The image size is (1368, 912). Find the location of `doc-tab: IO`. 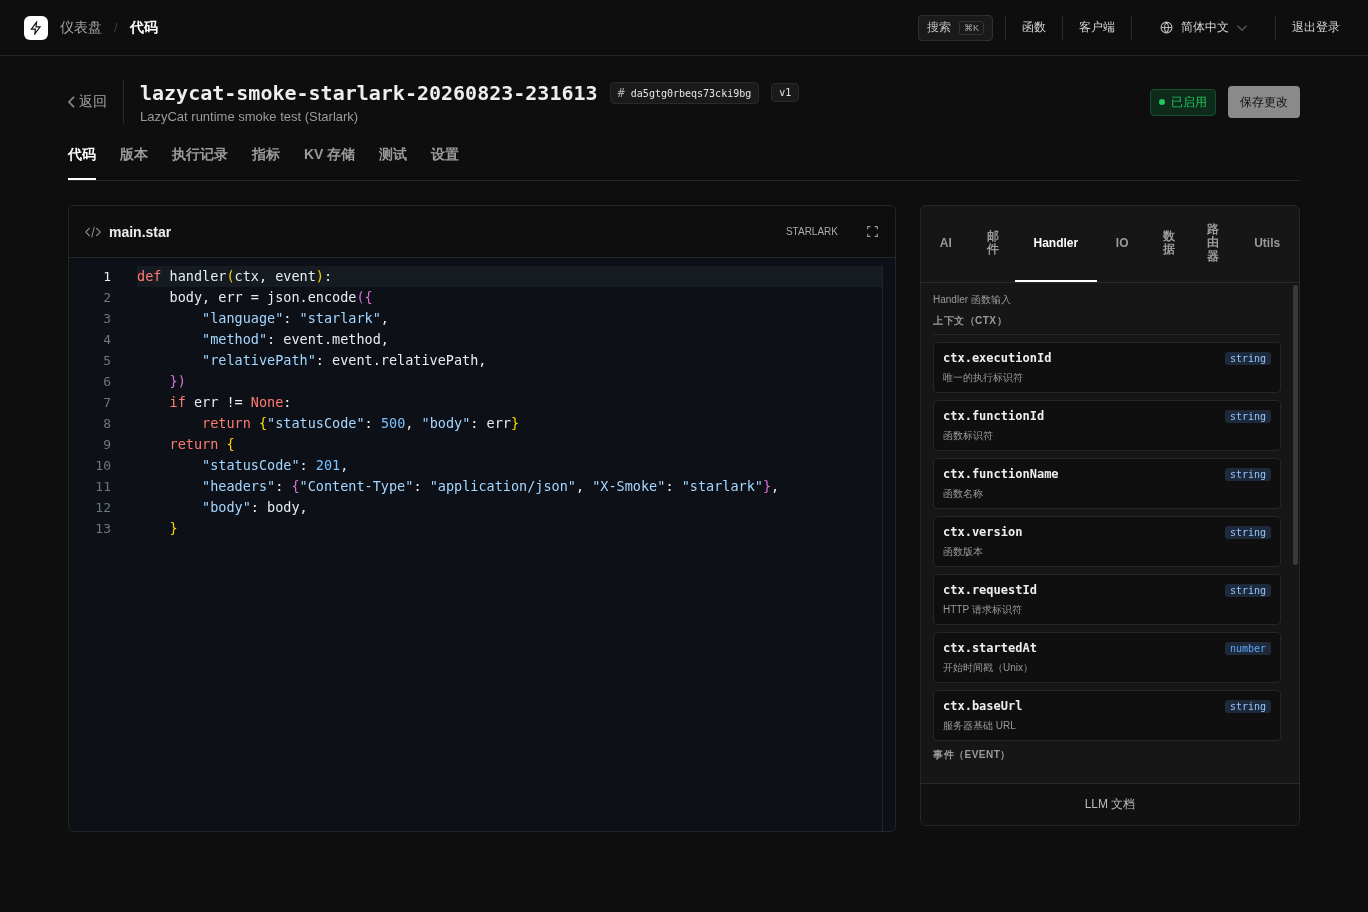

doc-tab: IO is located at coordinates (1122, 244).